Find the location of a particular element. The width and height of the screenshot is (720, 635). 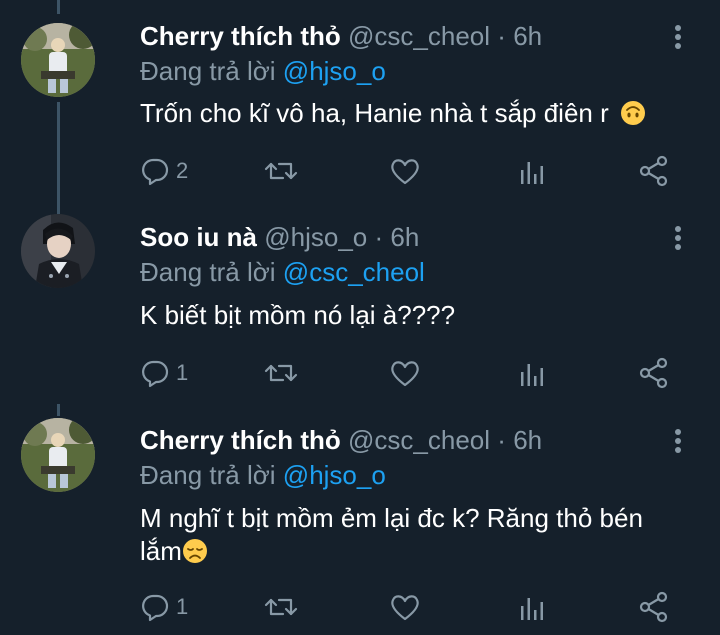

reply-count: 2 is located at coordinates (182, 170).